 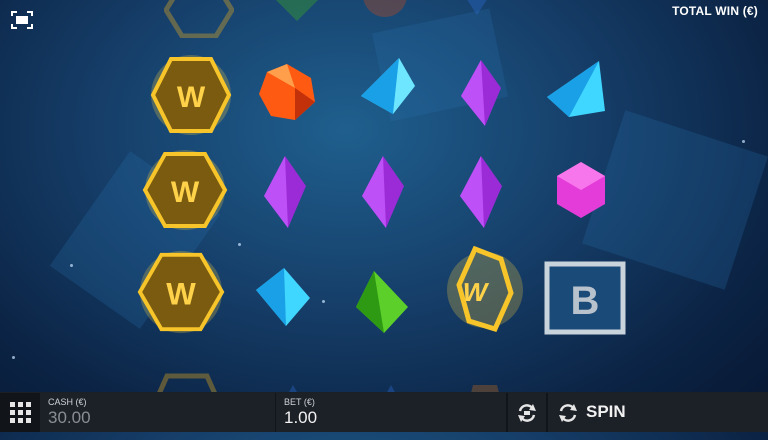 What do you see at coordinates (581, 190) in the screenshot?
I see `pink-gem-symbol` at bounding box center [581, 190].